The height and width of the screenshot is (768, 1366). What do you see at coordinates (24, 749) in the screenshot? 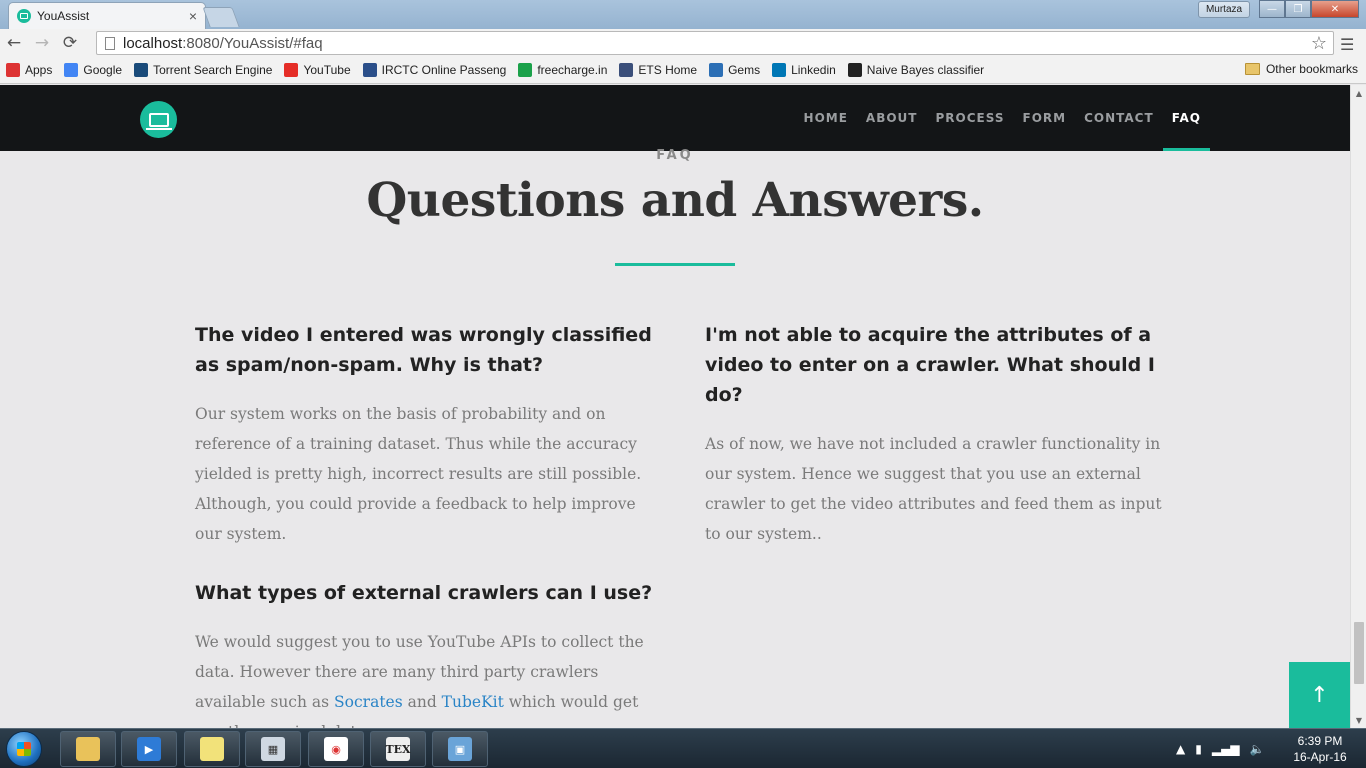
I see `start-button` at bounding box center [24, 749].